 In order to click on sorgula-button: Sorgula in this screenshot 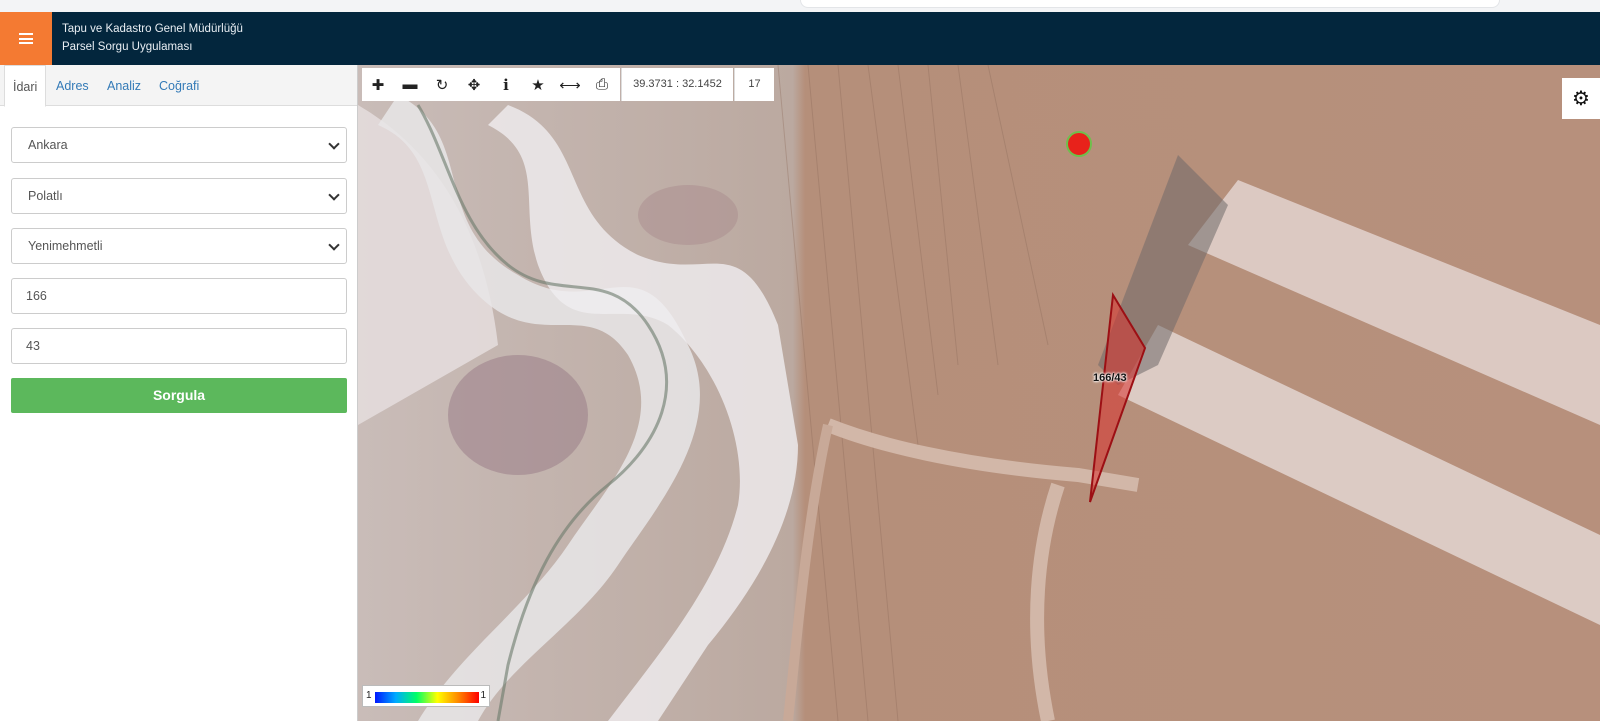, I will do `click(179, 395)`.